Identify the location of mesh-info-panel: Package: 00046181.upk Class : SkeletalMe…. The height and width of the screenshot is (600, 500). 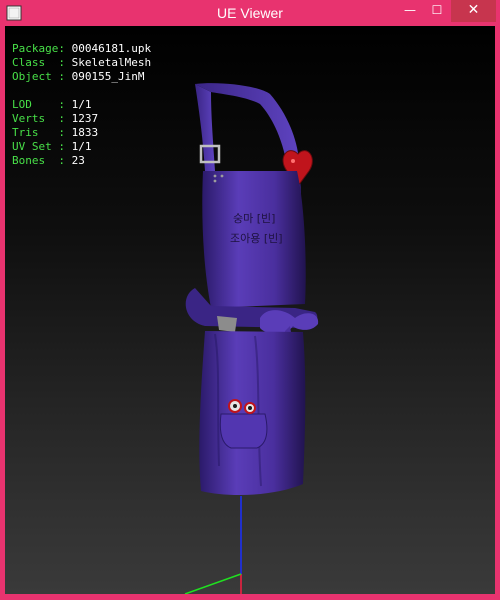
(81, 105).